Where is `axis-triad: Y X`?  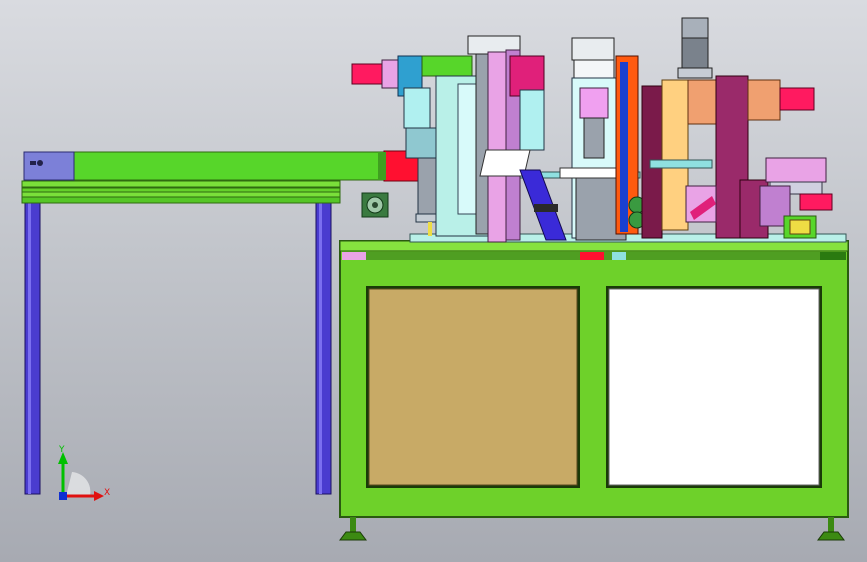
axis-triad: Y X is located at coordinates (84, 473).